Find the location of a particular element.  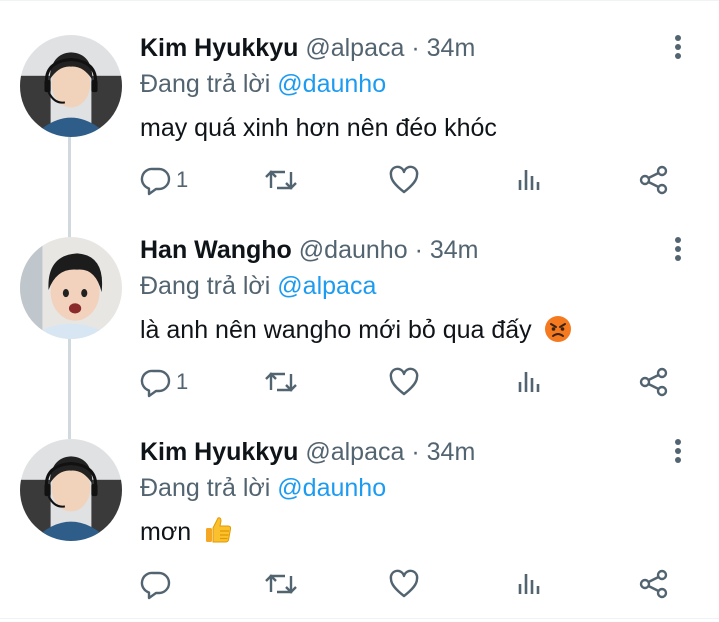

reply-button is located at coordinates (158, 584).